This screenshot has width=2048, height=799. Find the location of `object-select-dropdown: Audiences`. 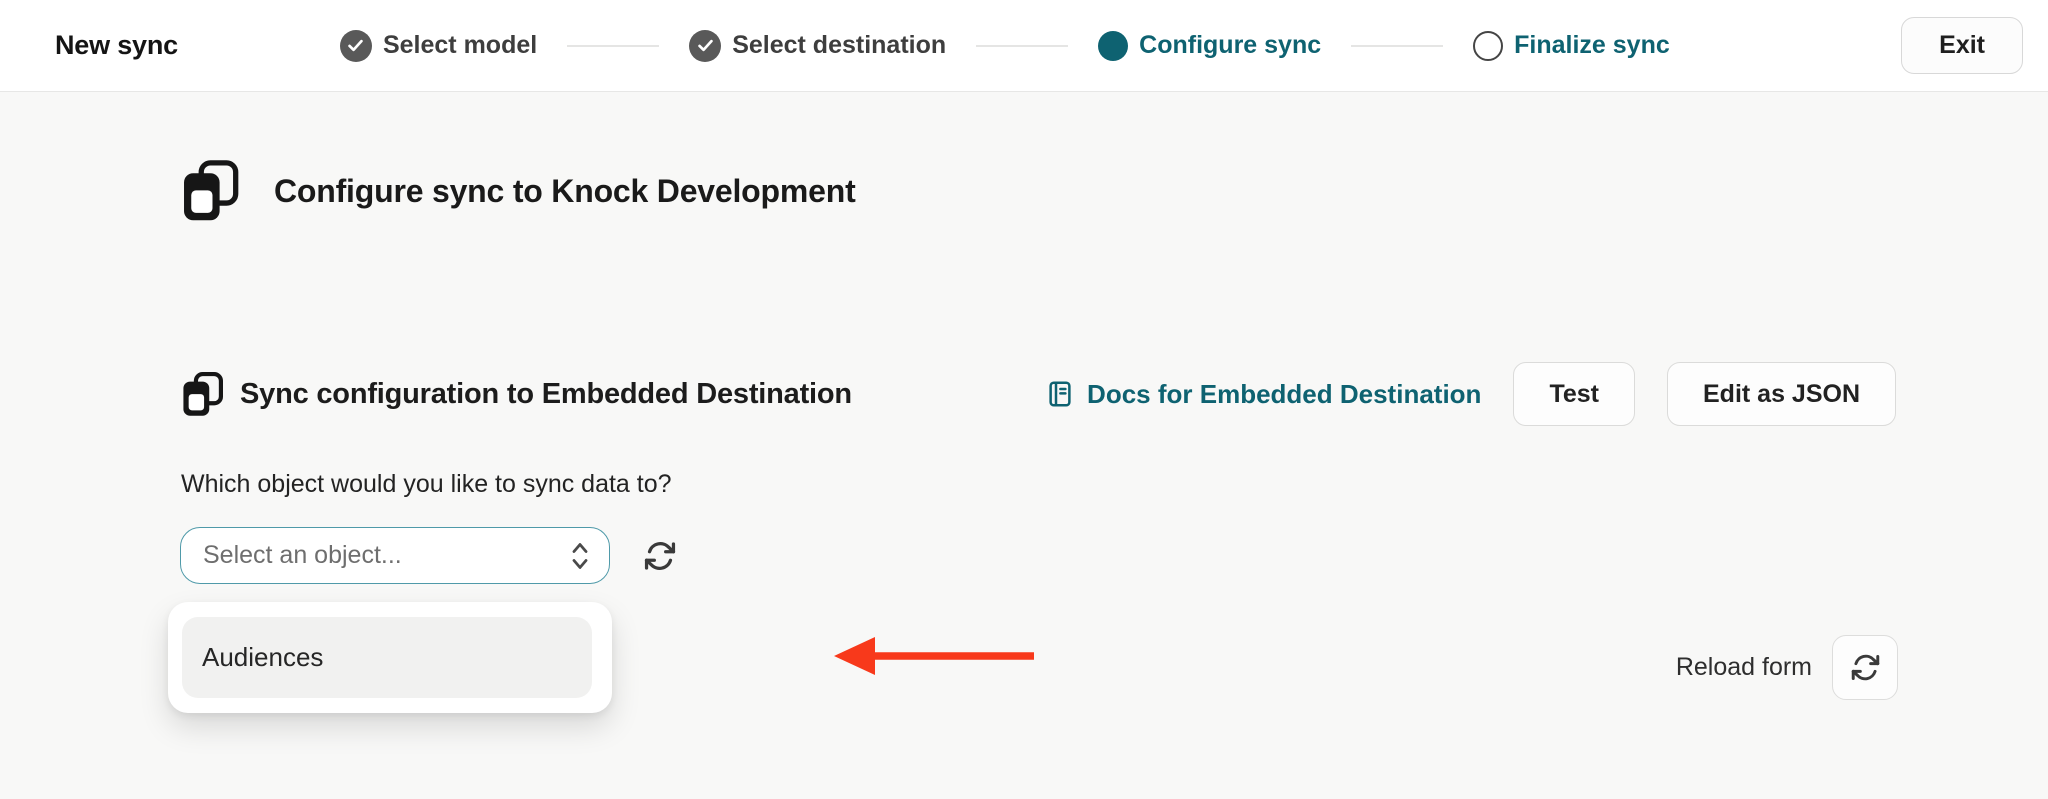

object-select-dropdown: Audiences is located at coordinates (390, 657).